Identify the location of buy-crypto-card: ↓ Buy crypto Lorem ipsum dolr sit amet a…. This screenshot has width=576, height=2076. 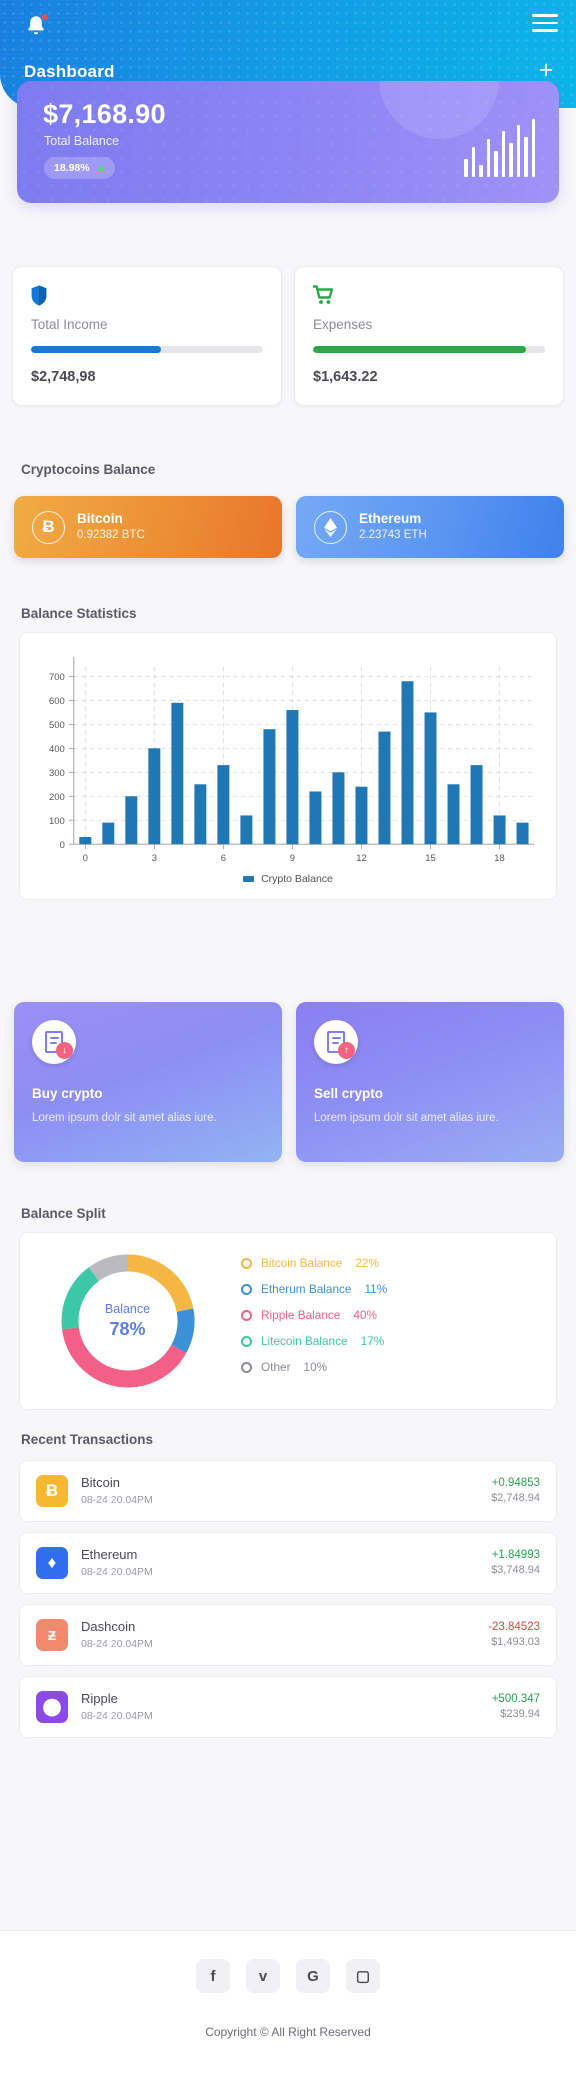
(148, 1082).